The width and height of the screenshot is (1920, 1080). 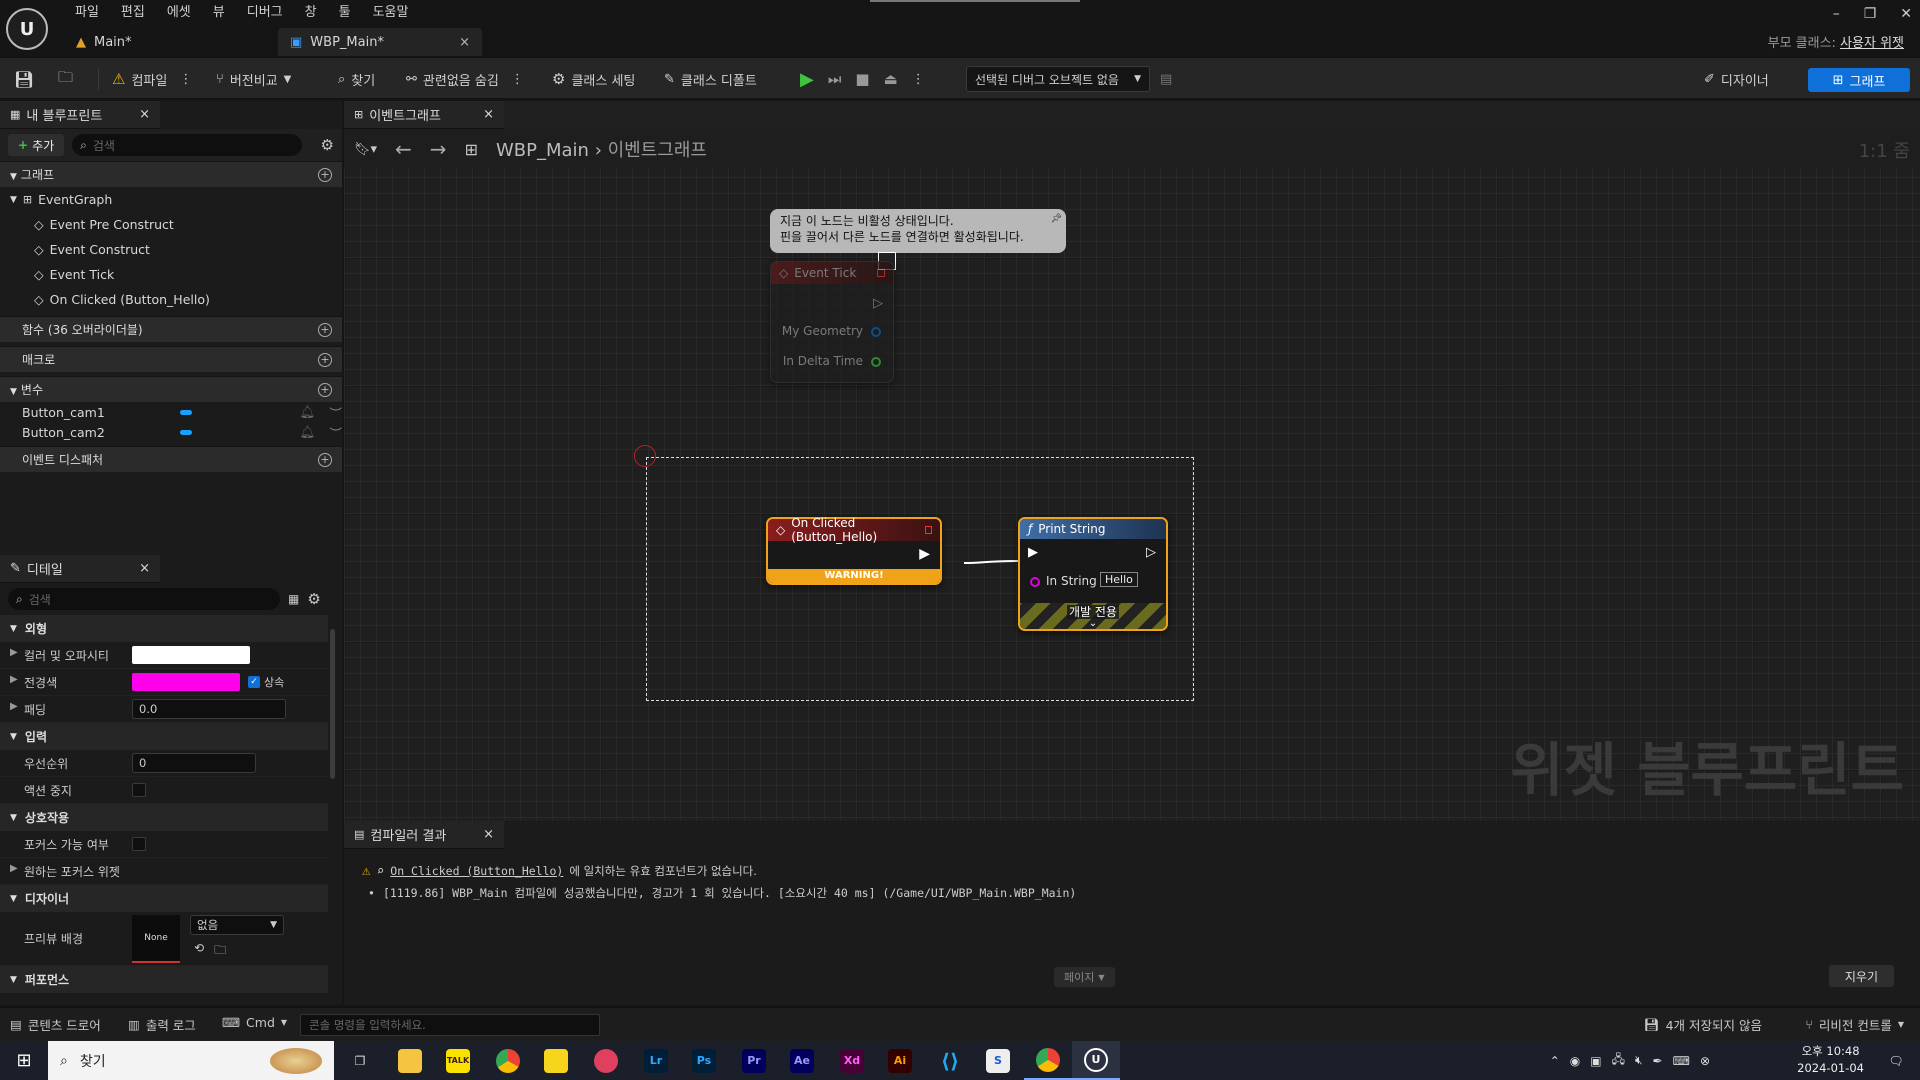 I want to click on color-swatch-white, so click(x=191, y=655).